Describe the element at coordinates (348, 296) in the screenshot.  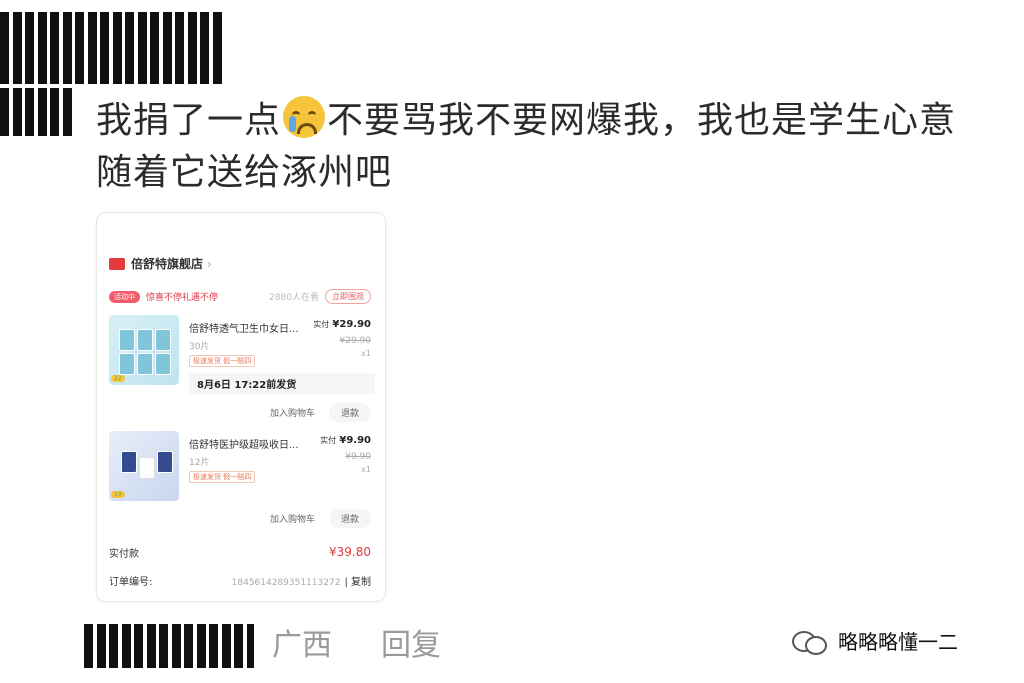
I see `promo-button: 立即围观` at that location.